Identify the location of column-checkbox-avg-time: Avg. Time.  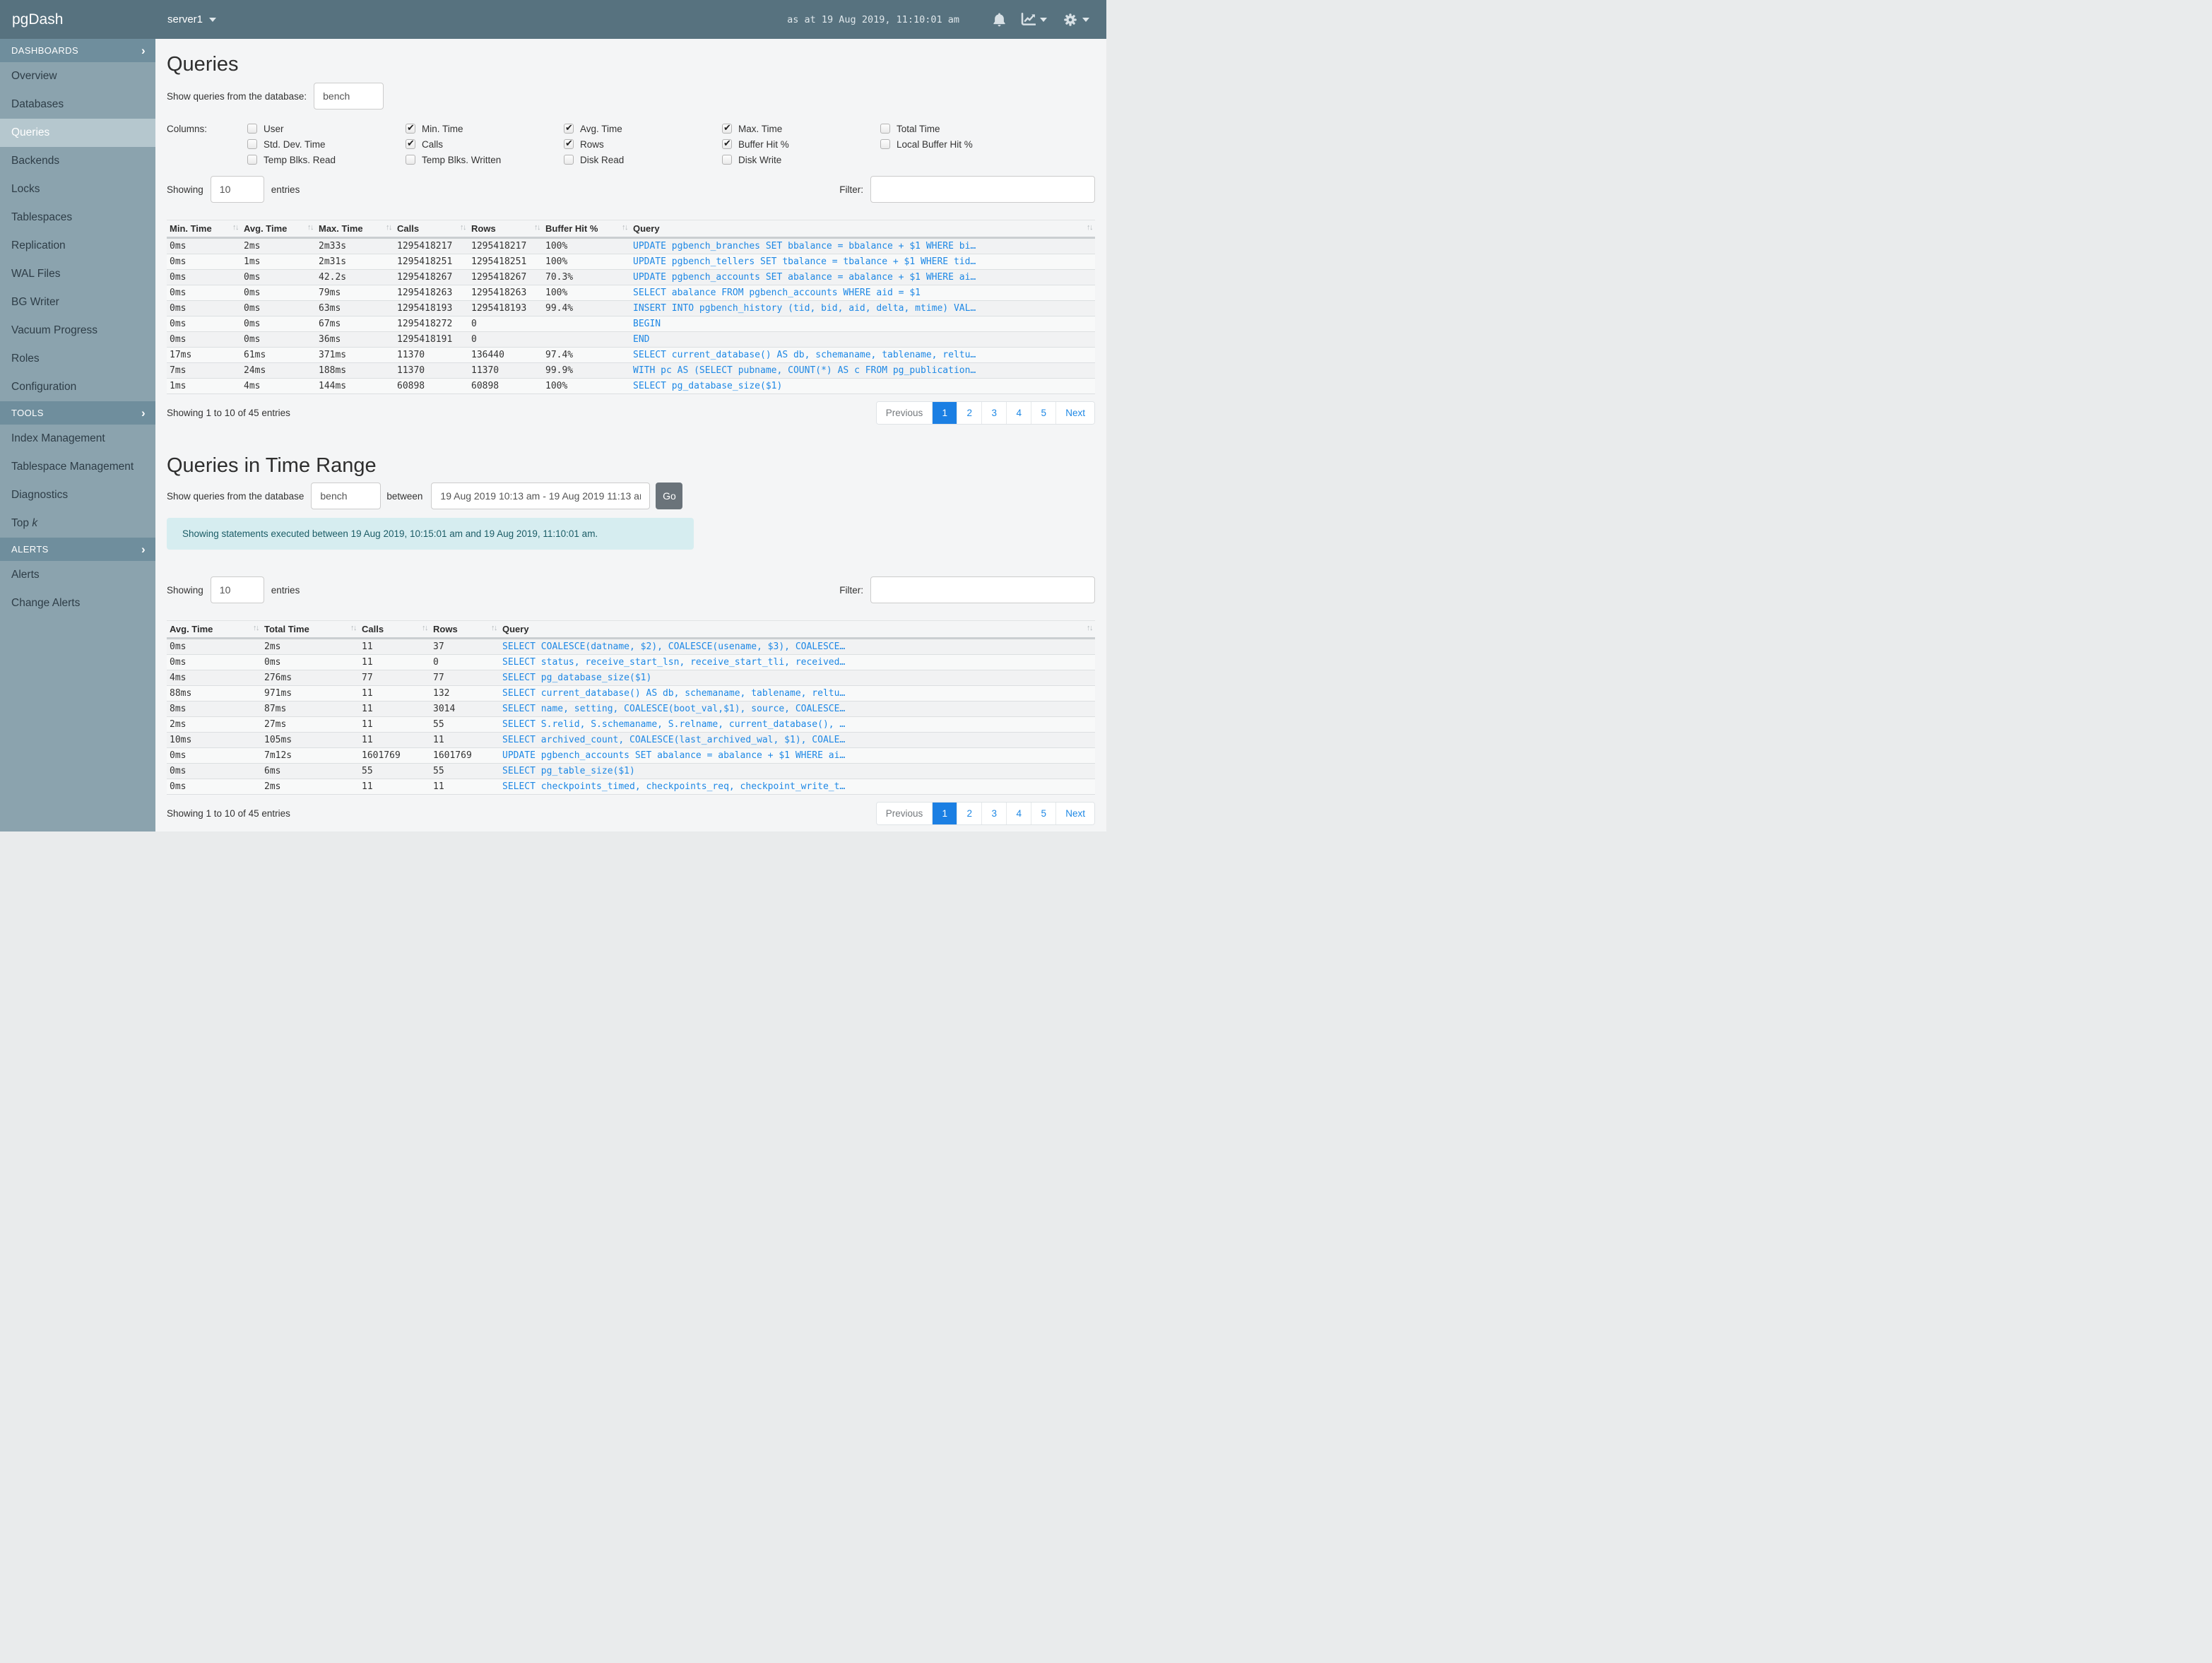
(643, 128).